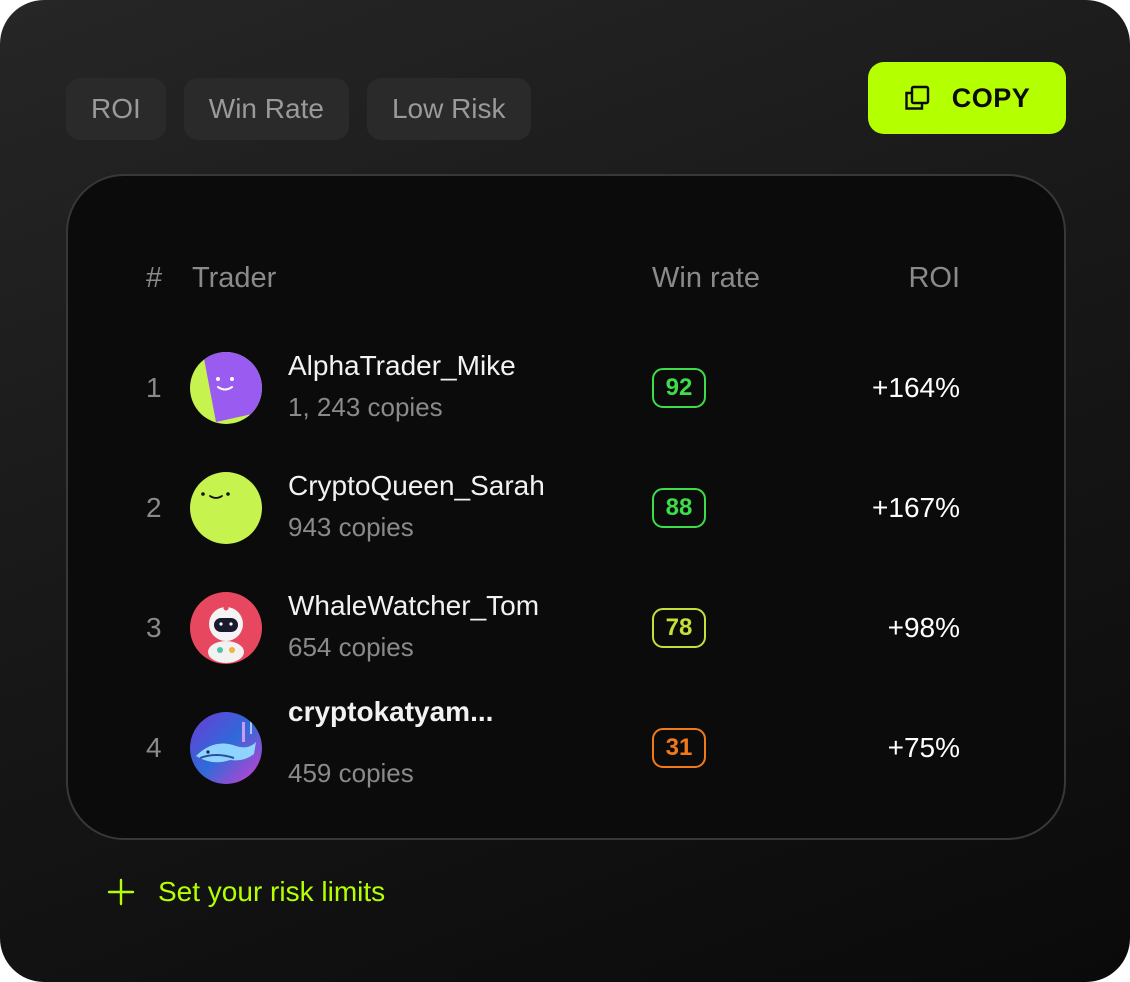  I want to click on roi-value: +164%, so click(916, 387).